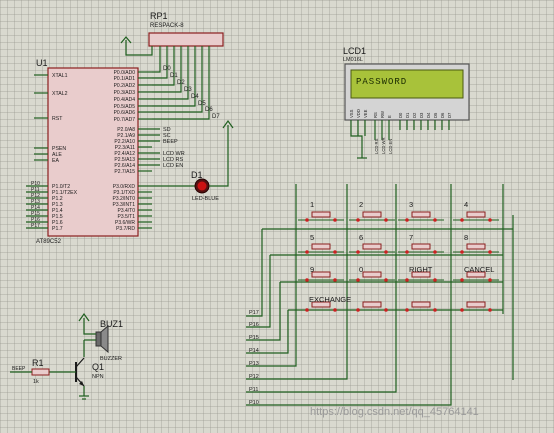 This screenshot has height=433, width=554. Describe the element at coordinates (351, 113) in the screenshot. I see `svg-text: VSS` at that location.